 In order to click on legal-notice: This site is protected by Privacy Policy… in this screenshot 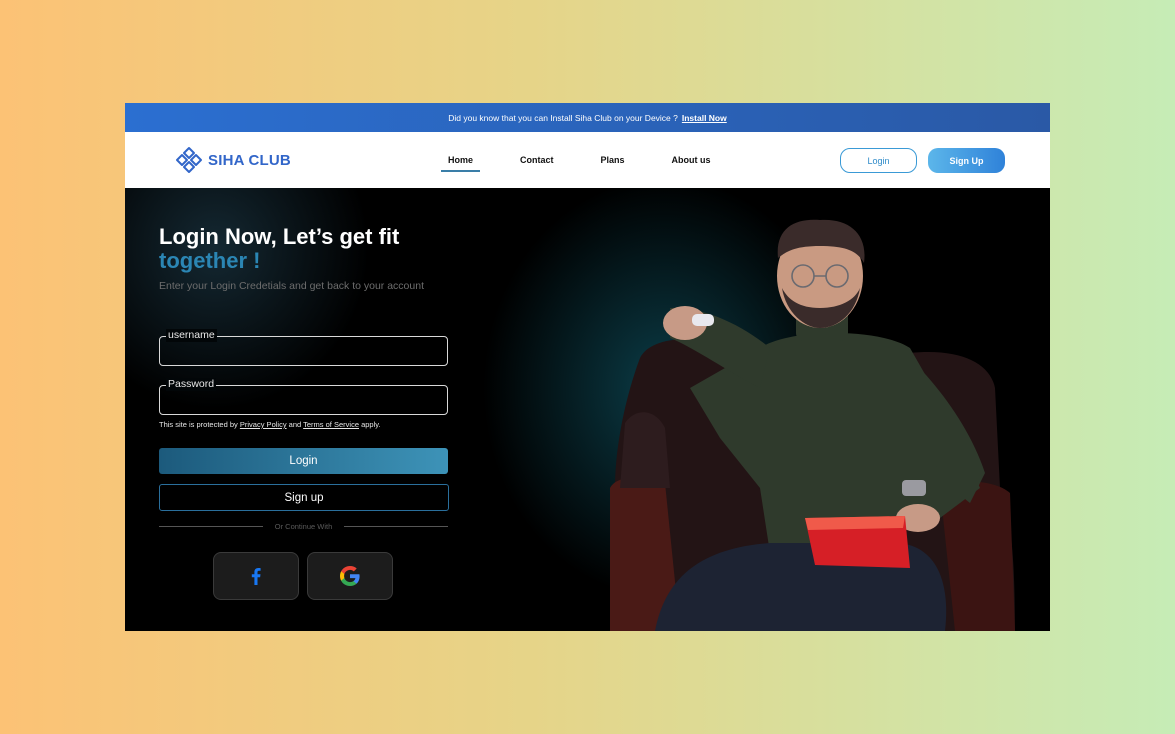, I will do `click(270, 424)`.